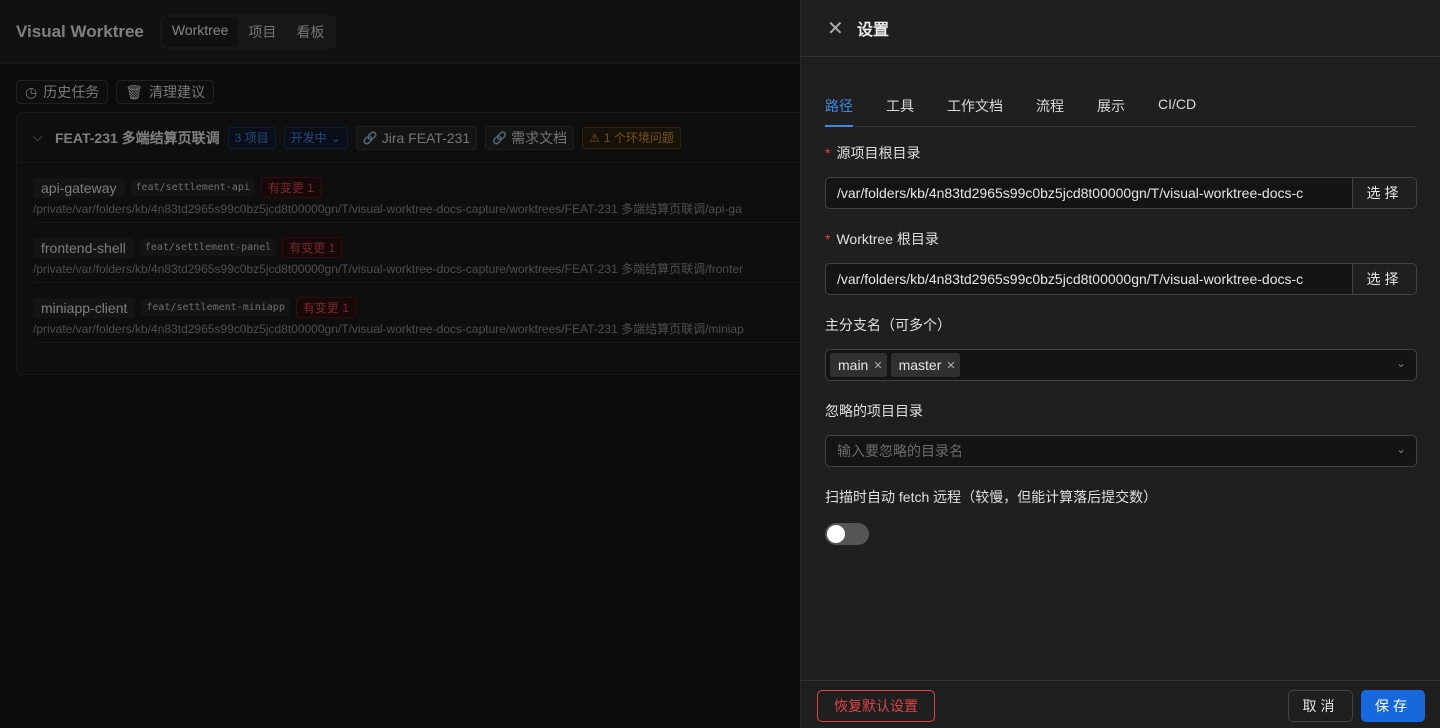 Image resolution: width=1440 pixels, height=728 pixels. I want to click on tab-work-docs: 工作文档, so click(975, 103).